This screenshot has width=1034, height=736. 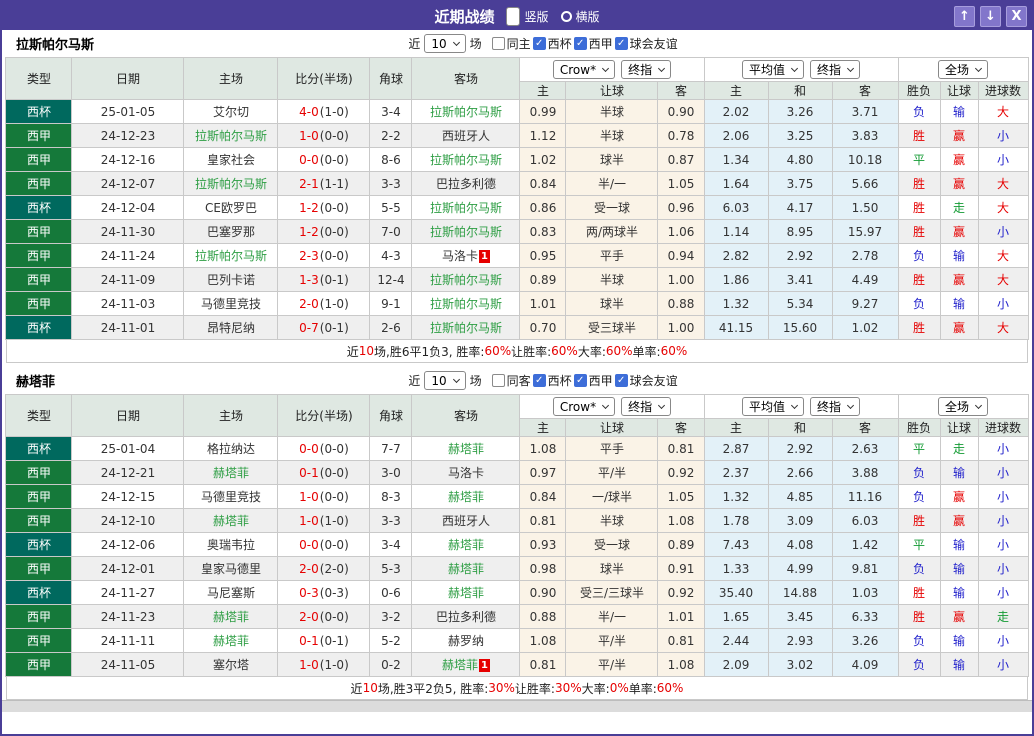 I want to click on corner-cell: 2-2, so click(x=391, y=135).